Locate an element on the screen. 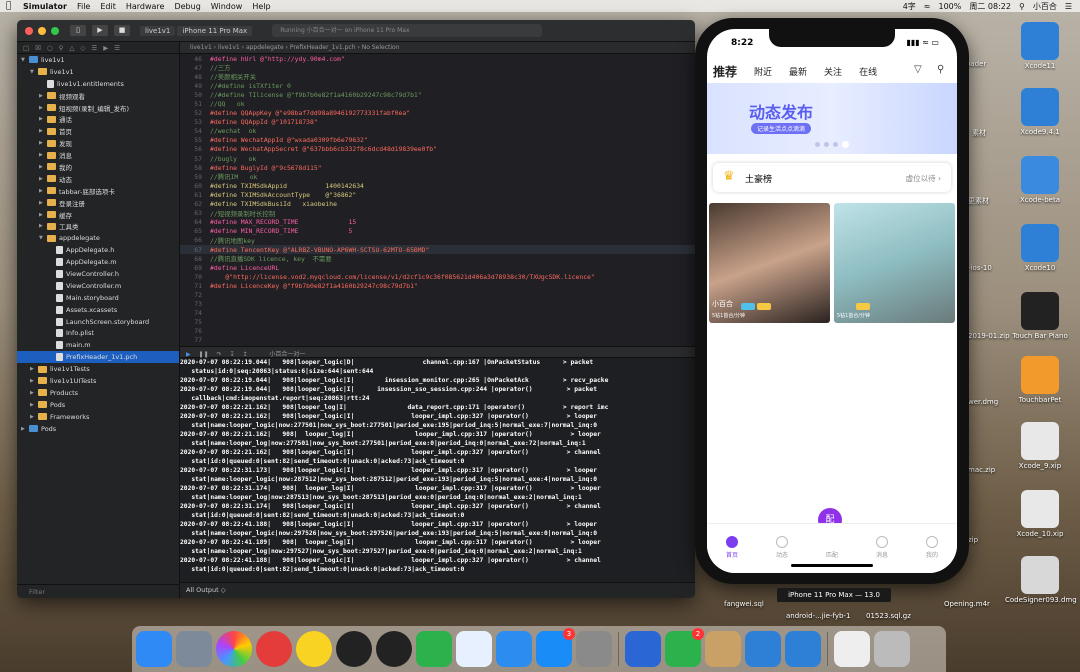 The image size is (1080, 672). desktop-file: fangwei.sql is located at coordinates (744, 604).